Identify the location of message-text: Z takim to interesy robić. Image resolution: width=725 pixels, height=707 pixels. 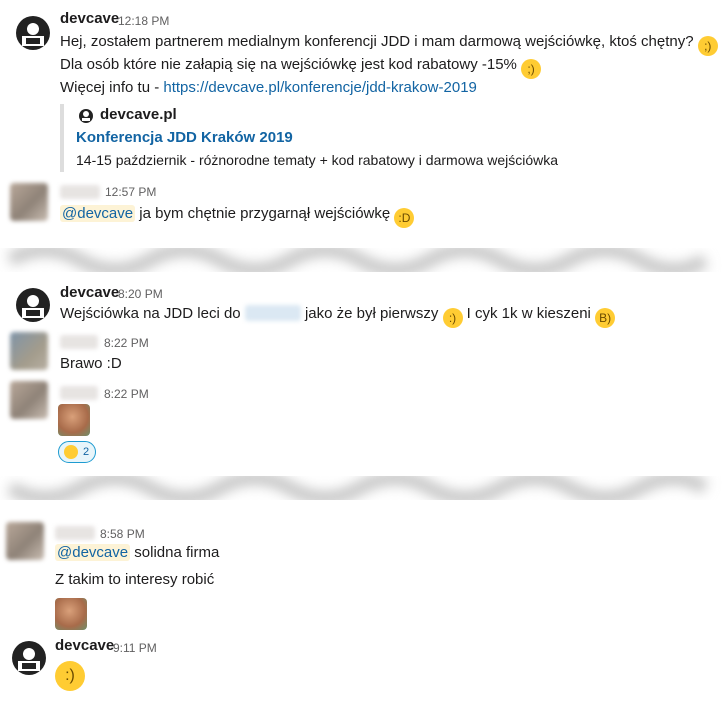
(135, 579).